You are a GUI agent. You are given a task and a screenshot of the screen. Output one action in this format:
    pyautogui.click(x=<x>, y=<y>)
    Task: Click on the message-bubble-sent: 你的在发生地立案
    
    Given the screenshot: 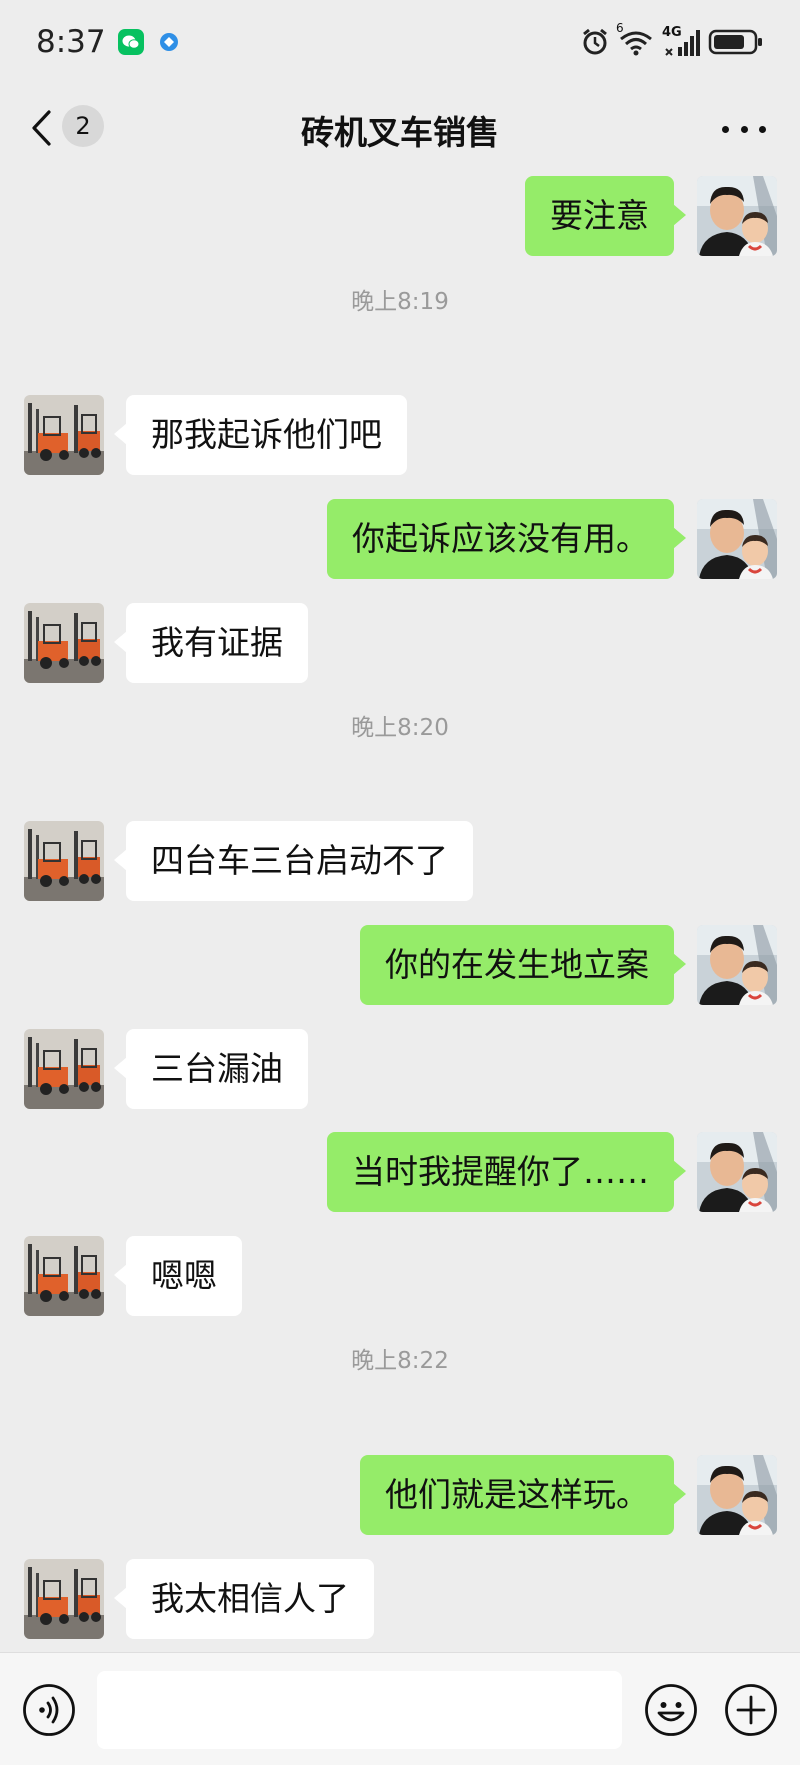 What is the action you would take?
    pyautogui.click(x=523, y=965)
    